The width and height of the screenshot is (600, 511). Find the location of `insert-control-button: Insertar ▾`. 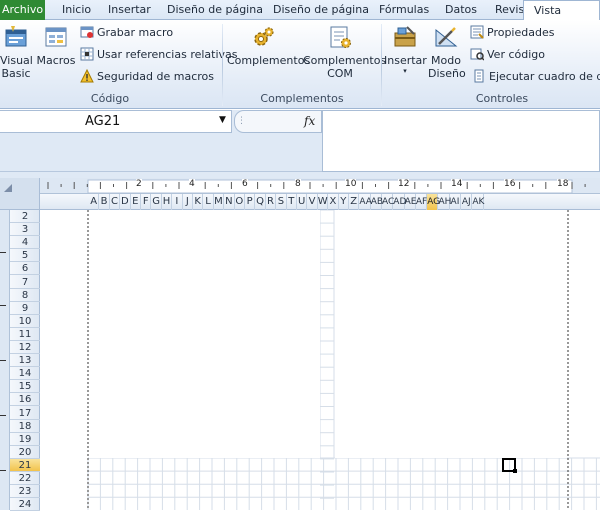

insert-control-button: Insertar ▾ is located at coordinates (405, 49).